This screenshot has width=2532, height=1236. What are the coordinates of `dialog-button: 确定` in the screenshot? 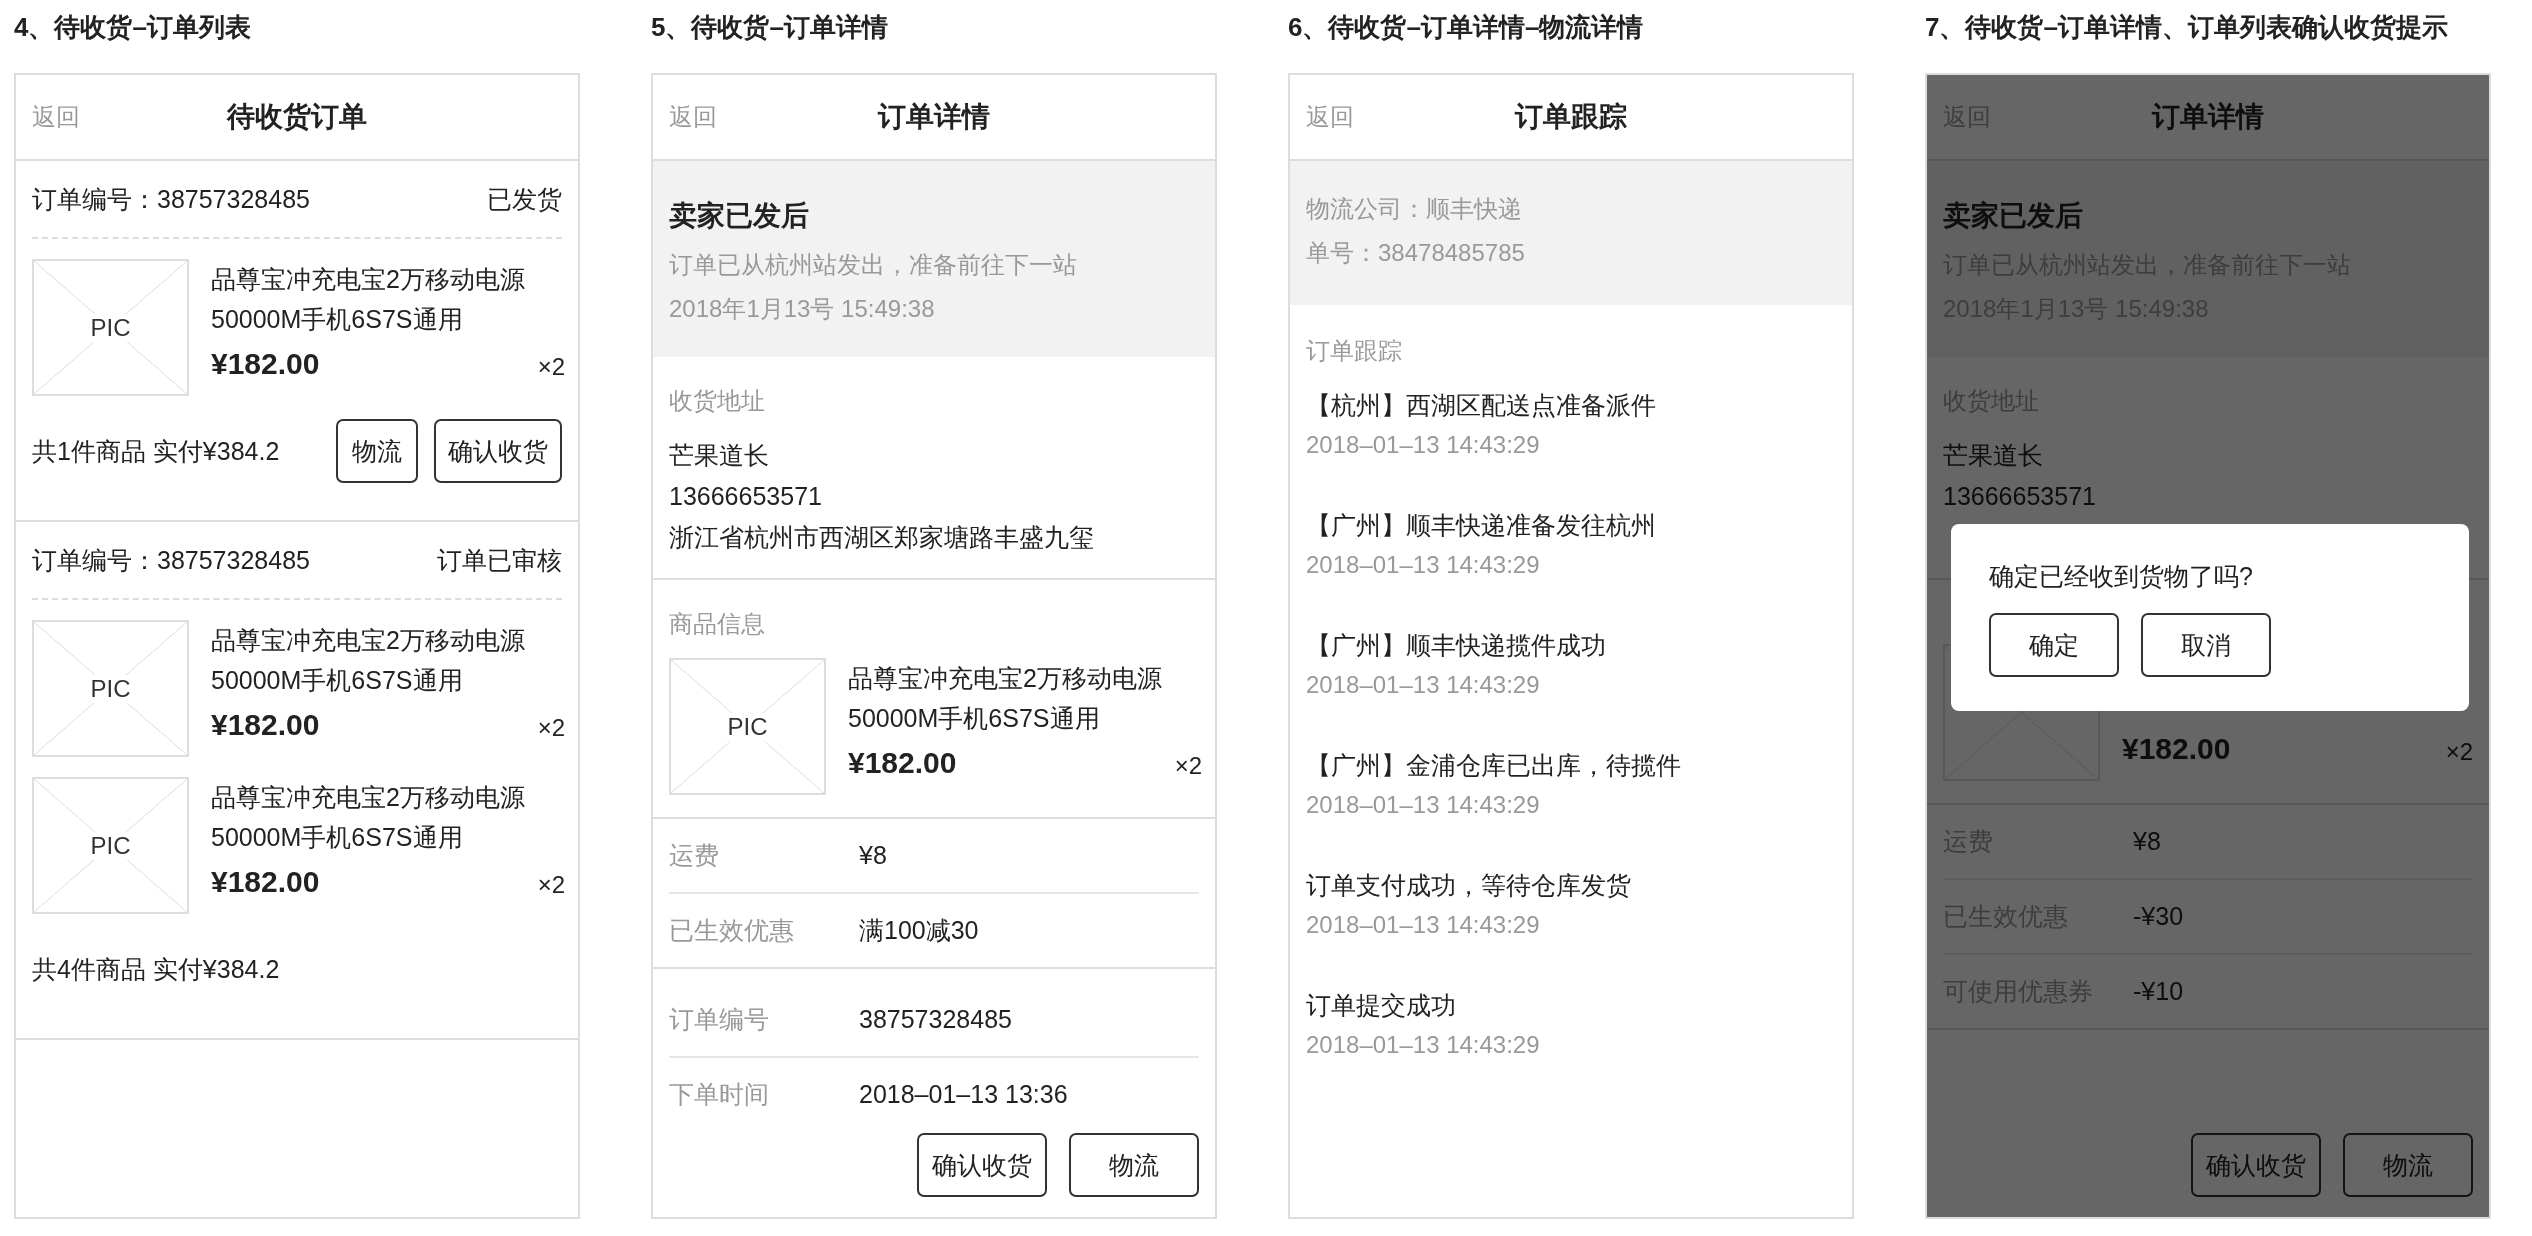 It's located at (2054, 645).